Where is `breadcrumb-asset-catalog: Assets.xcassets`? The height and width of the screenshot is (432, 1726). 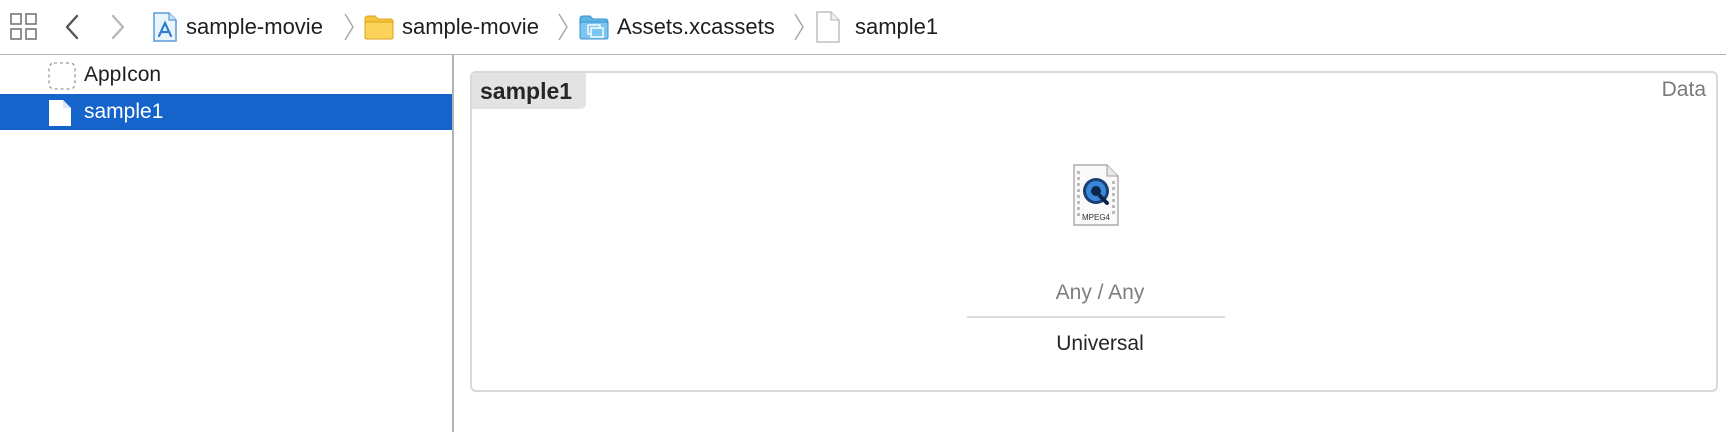 breadcrumb-asset-catalog: Assets.xcassets is located at coordinates (677, 27).